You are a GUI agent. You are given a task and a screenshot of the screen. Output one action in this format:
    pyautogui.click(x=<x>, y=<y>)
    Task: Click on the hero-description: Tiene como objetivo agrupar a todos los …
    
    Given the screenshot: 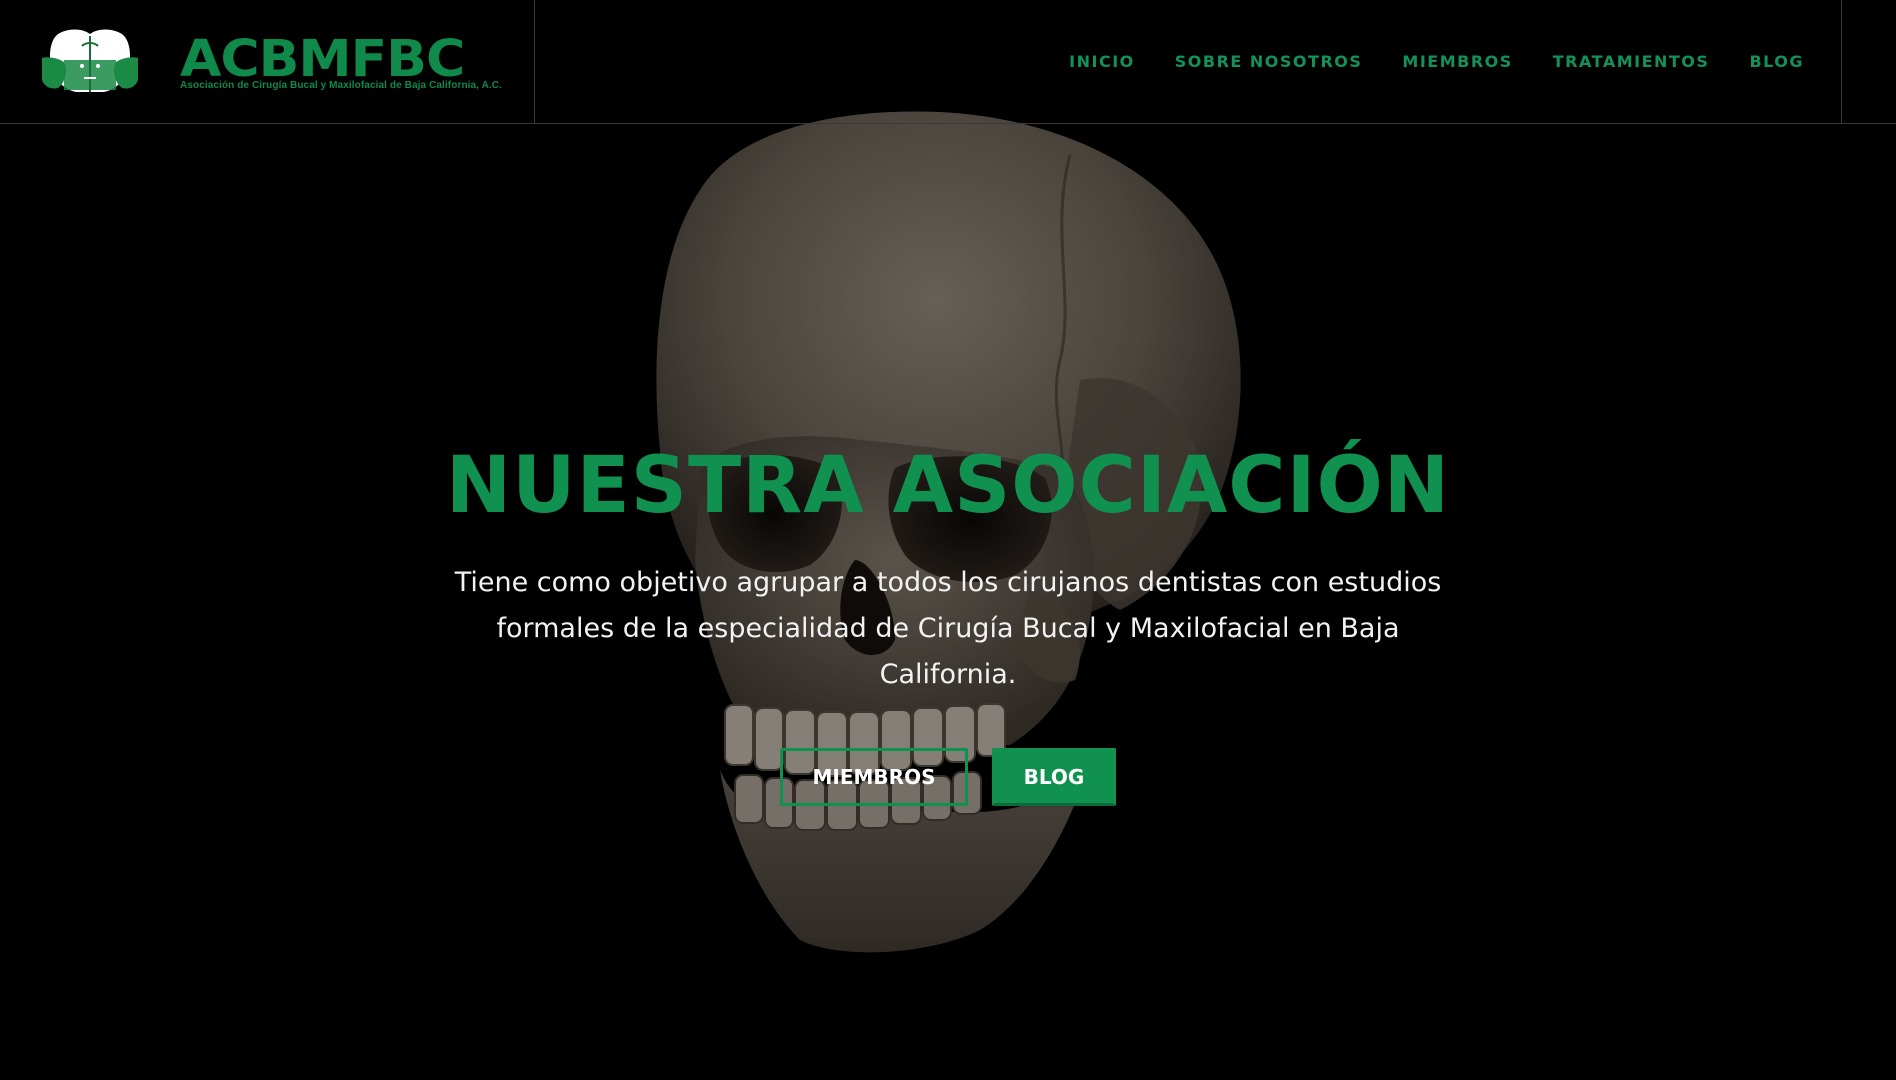 What is the action you would take?
    pyautogui.click(x=948, y=629)
    